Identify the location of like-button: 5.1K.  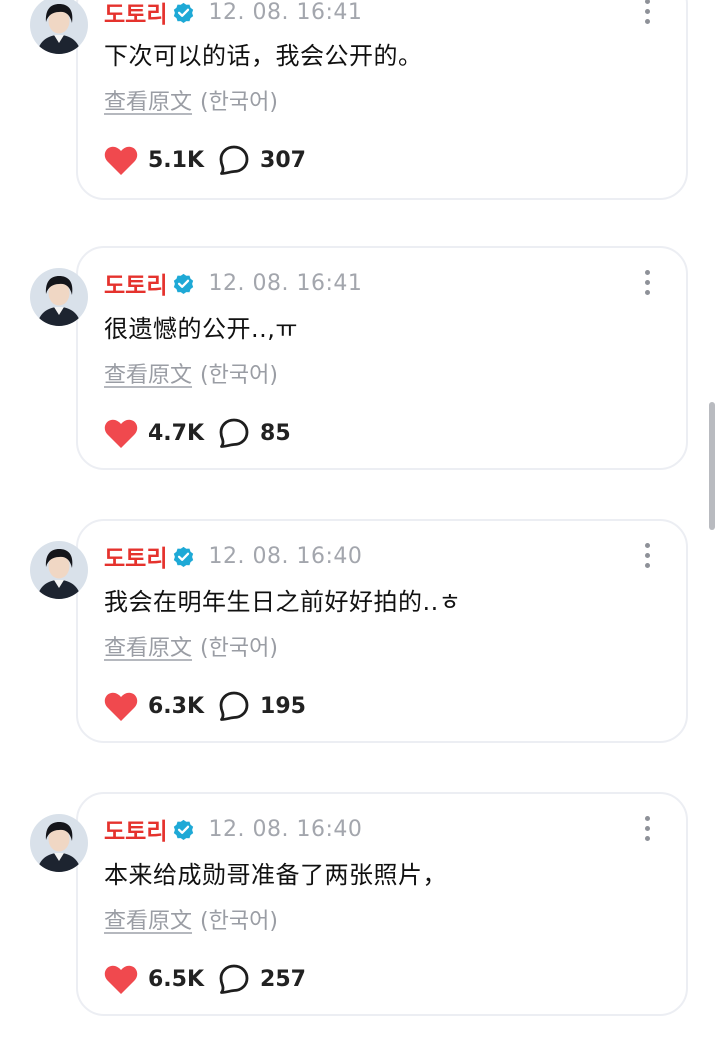
(154, 160).